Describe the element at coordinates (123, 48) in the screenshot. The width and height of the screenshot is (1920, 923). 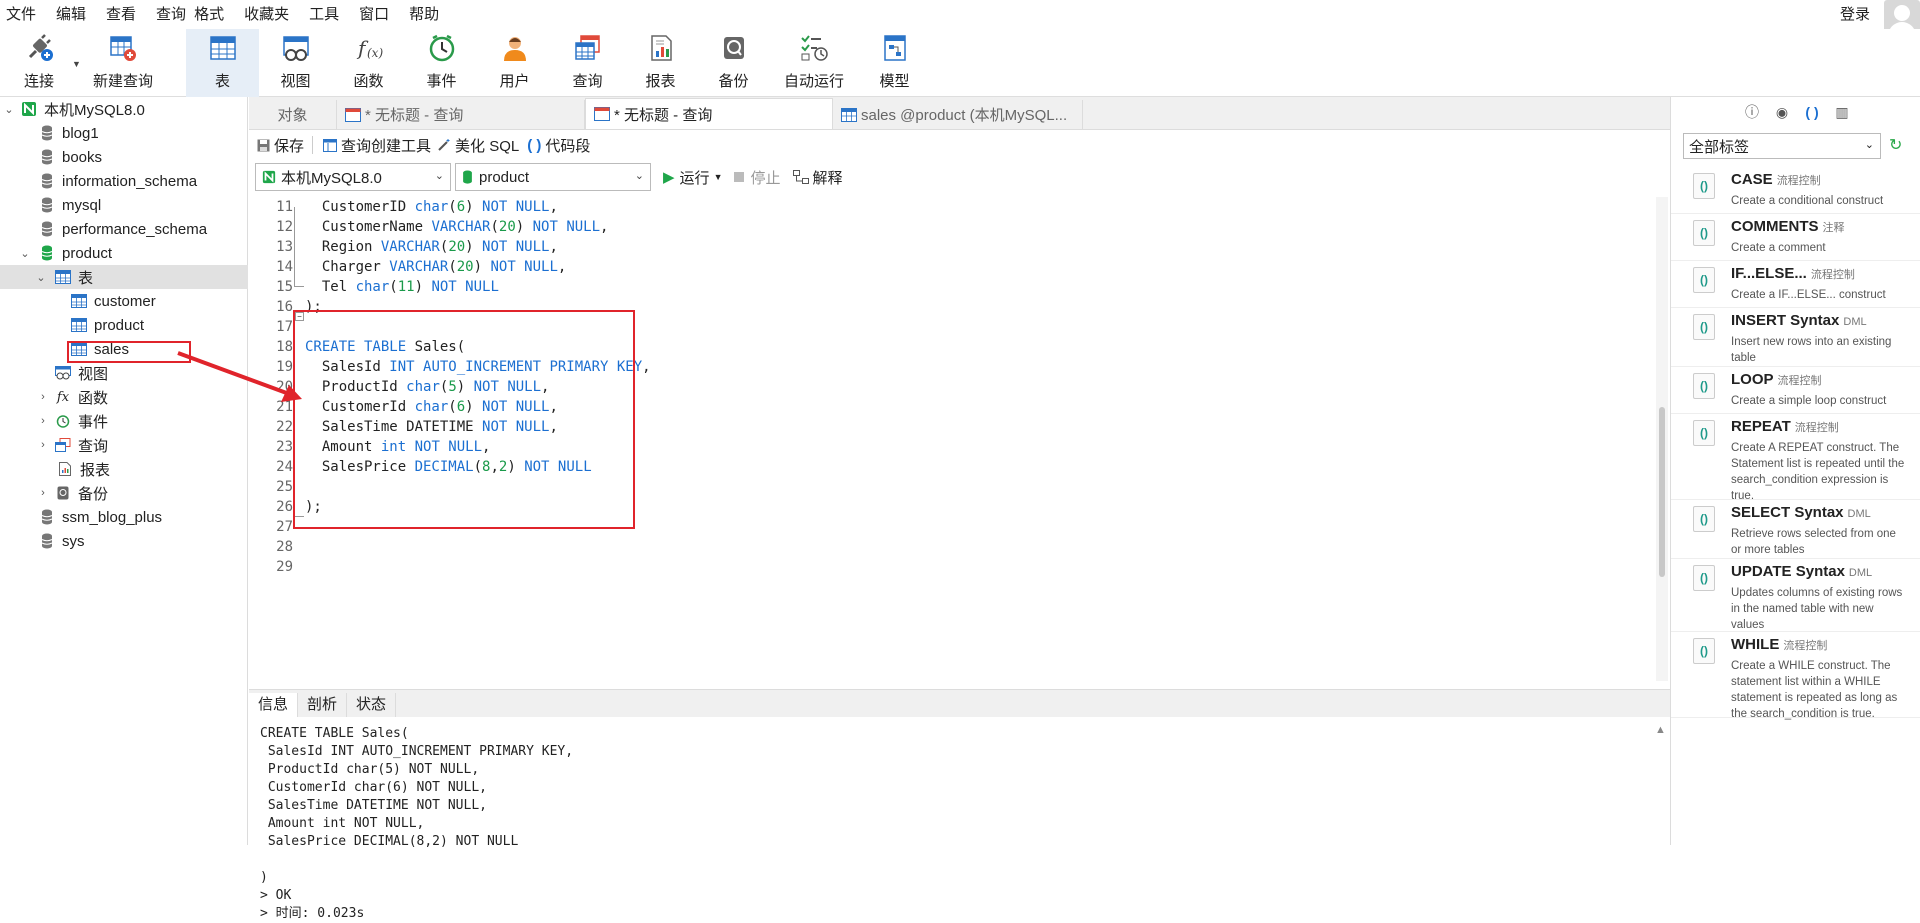
I see `new-query-icon` at that location.